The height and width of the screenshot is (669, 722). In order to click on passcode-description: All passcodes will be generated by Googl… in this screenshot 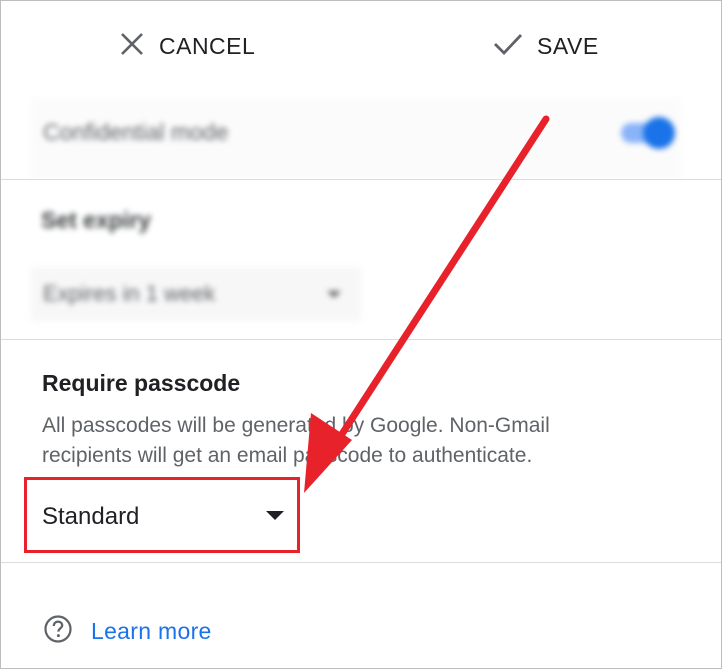, I will do `click(296, 440)`.